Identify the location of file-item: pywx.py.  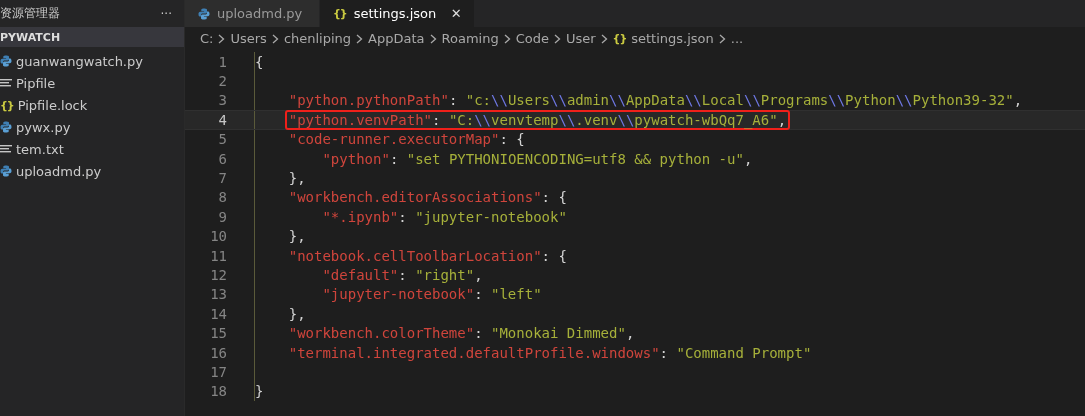
(43, 127).